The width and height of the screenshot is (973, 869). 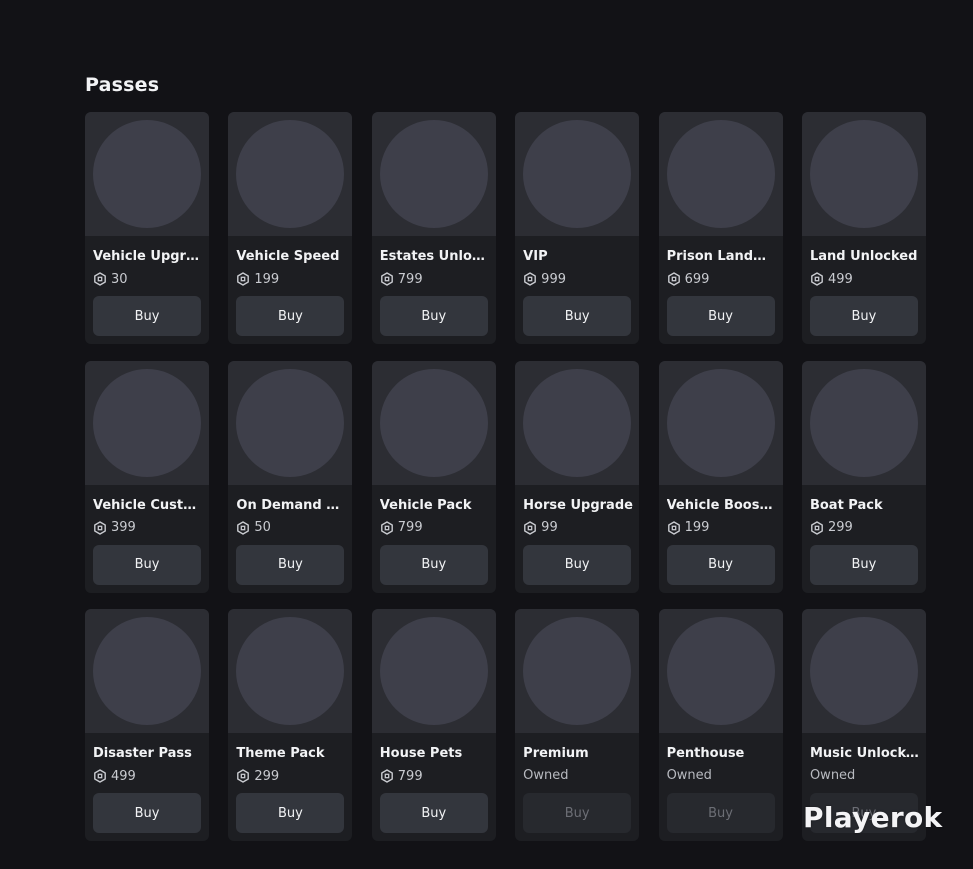 What do you see at coordinates (421, 753) in the screenshot?
I see `pass-name: House Pets` at bounding box center [421, 753].